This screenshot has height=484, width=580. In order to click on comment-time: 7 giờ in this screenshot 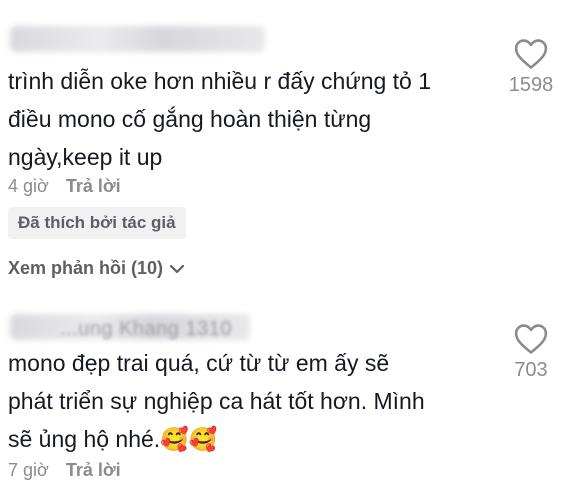, I will do `click(28, 470)`.